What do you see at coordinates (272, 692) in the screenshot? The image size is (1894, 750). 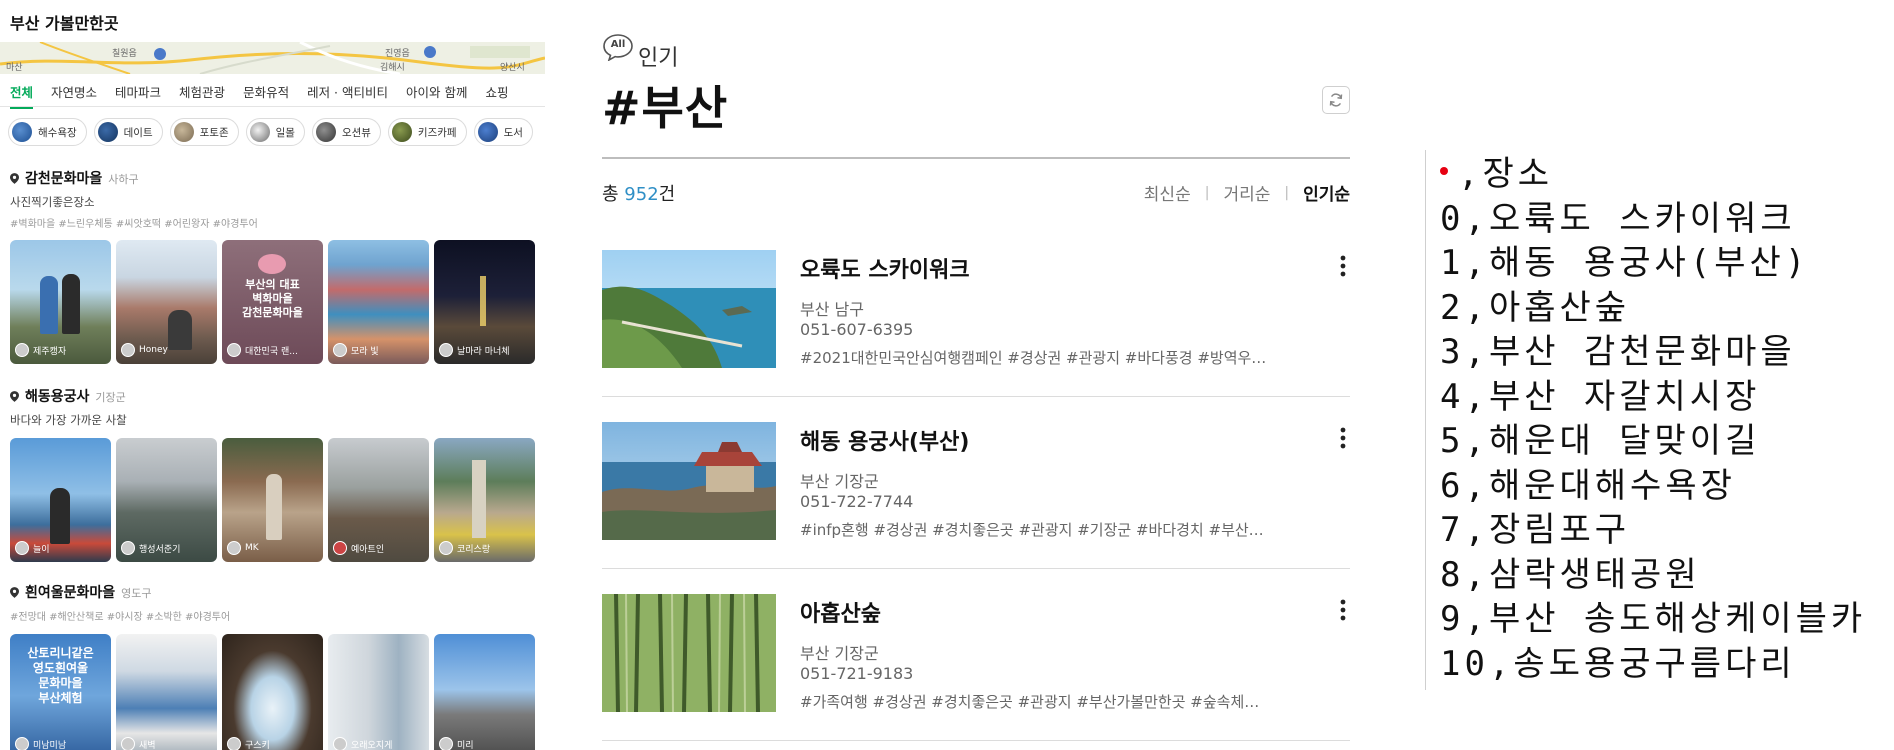 I see `place-photo: 구스키` at bounding box center [272, 692].